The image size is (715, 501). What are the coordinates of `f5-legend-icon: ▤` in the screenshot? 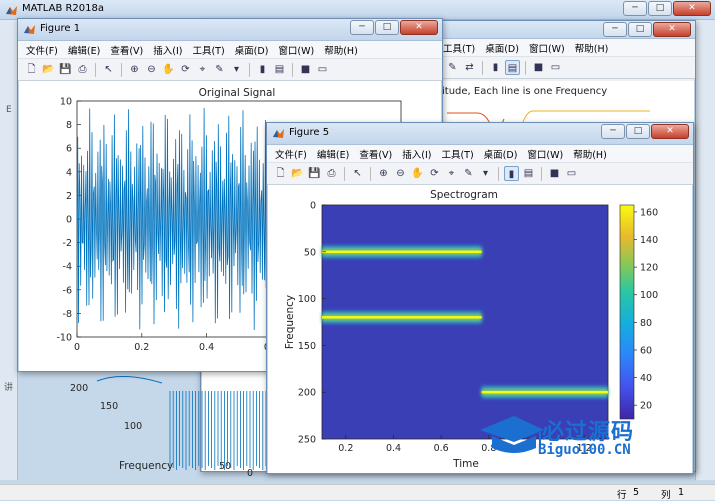 It's located at (528, 173).